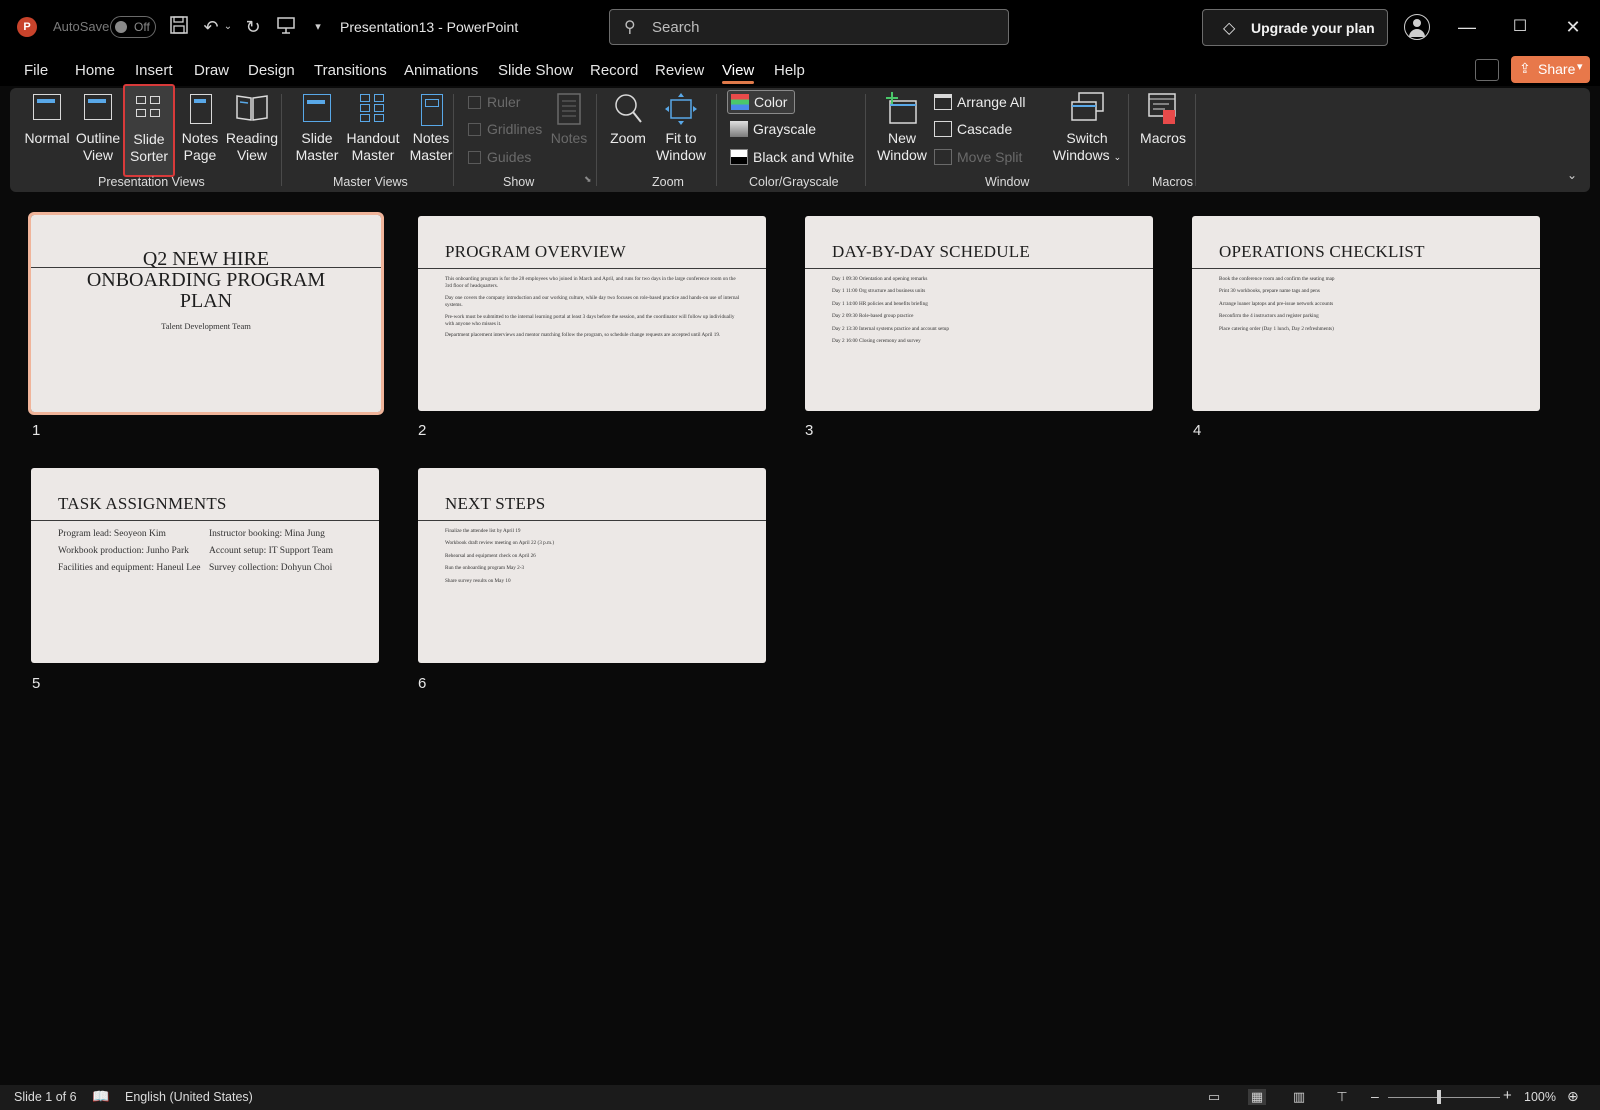 The height and width of the screenshot is (1110, 1600). I want to click on tab-view: View, so click(738, 73).